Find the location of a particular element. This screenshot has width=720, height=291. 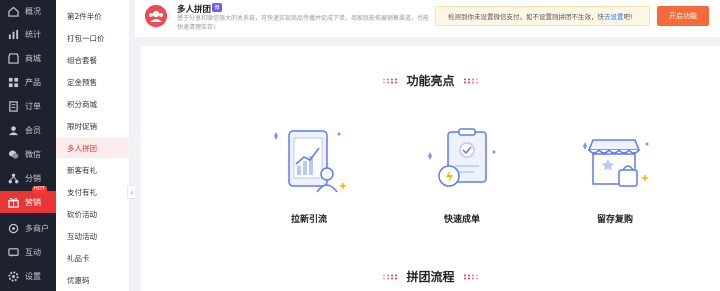

process-heading: 拼团流程 is located at coordinates (430, 276).